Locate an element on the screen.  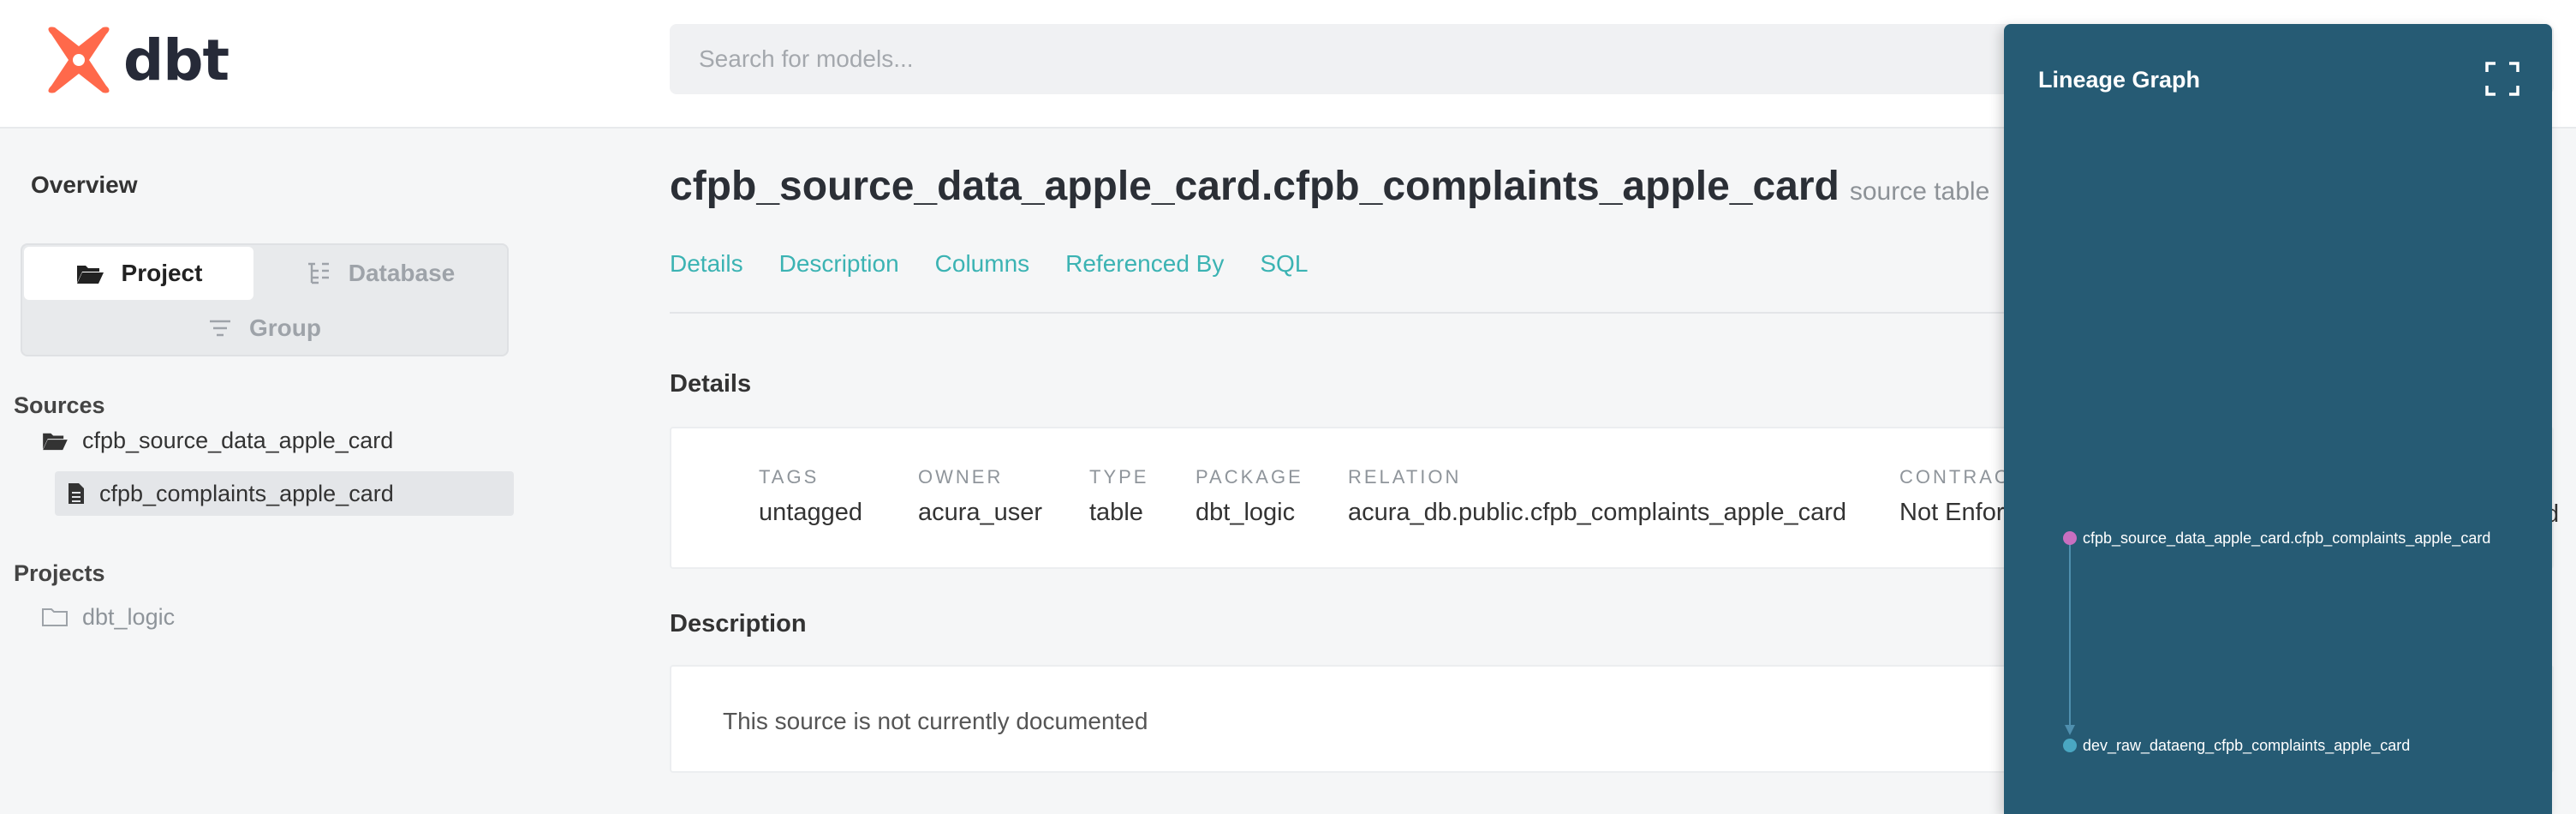
detail-owner: OWNER acura_user is located at coordinates (980, 496).